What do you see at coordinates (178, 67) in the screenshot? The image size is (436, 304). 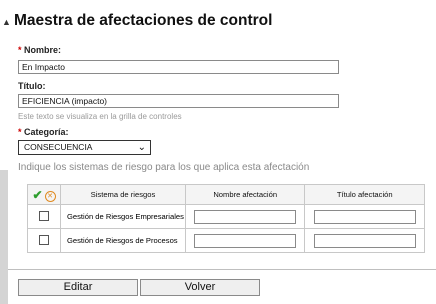 I see `nombre-input: En Impacto` at bounding box center [178, 67].